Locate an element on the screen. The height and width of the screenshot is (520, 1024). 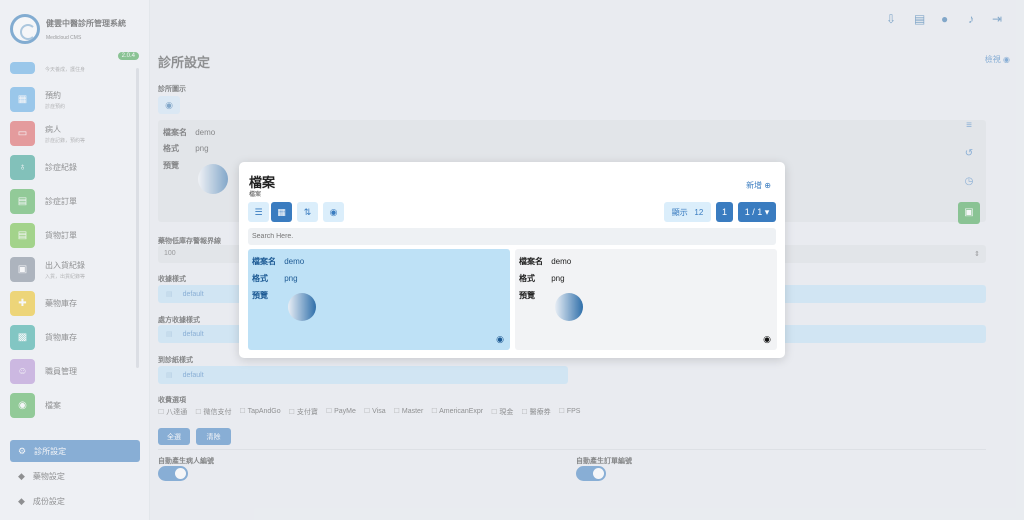
show-label: 顯示 is located at coordinates (679, 212).